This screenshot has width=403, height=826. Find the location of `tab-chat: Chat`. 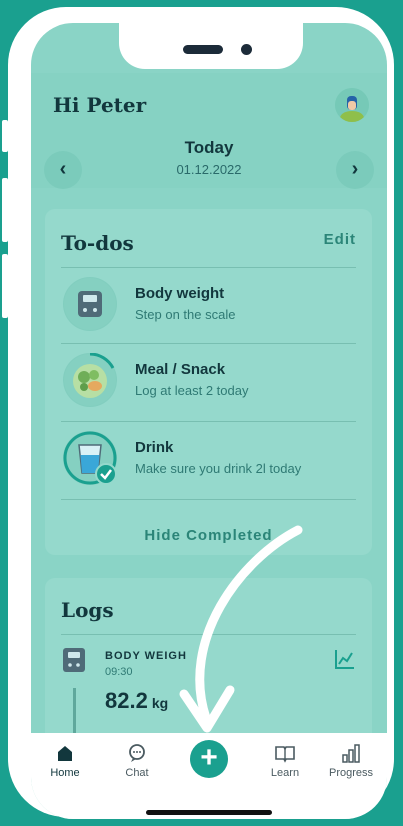

tab-chat: Chat is located at coordinates (137, 761).